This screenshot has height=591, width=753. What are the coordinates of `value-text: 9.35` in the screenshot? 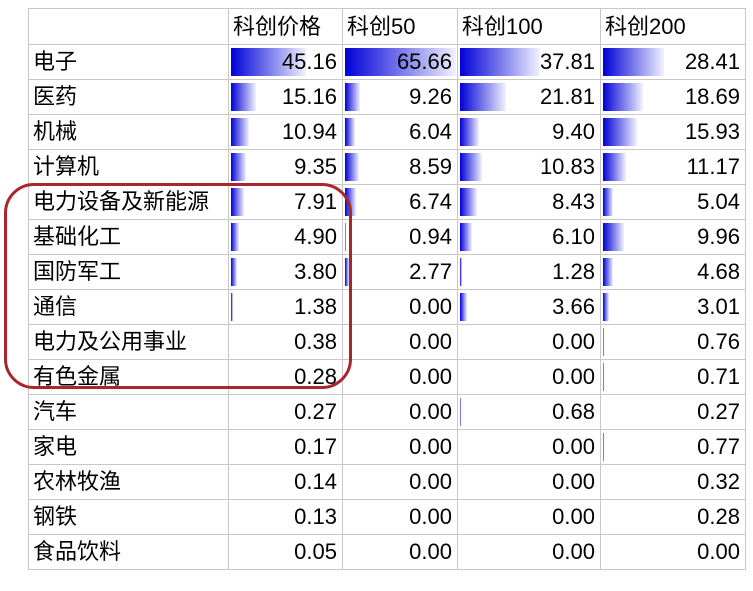 It's located at (315, 166).